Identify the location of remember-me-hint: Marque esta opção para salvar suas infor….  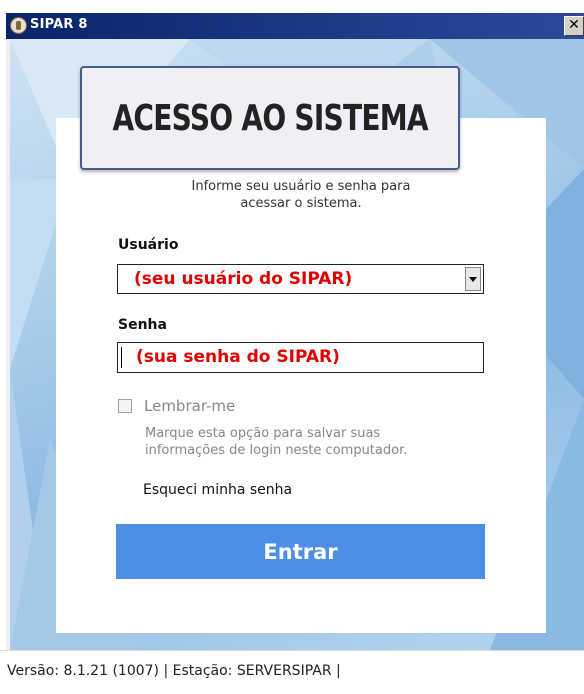
(276, 442).